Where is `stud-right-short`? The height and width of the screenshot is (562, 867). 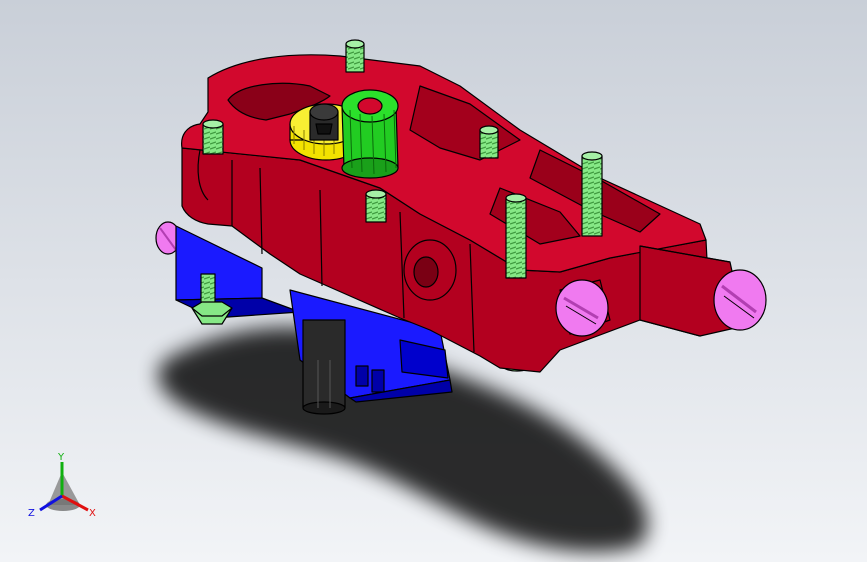 stud-right-short is located at coordinates (489, 142).